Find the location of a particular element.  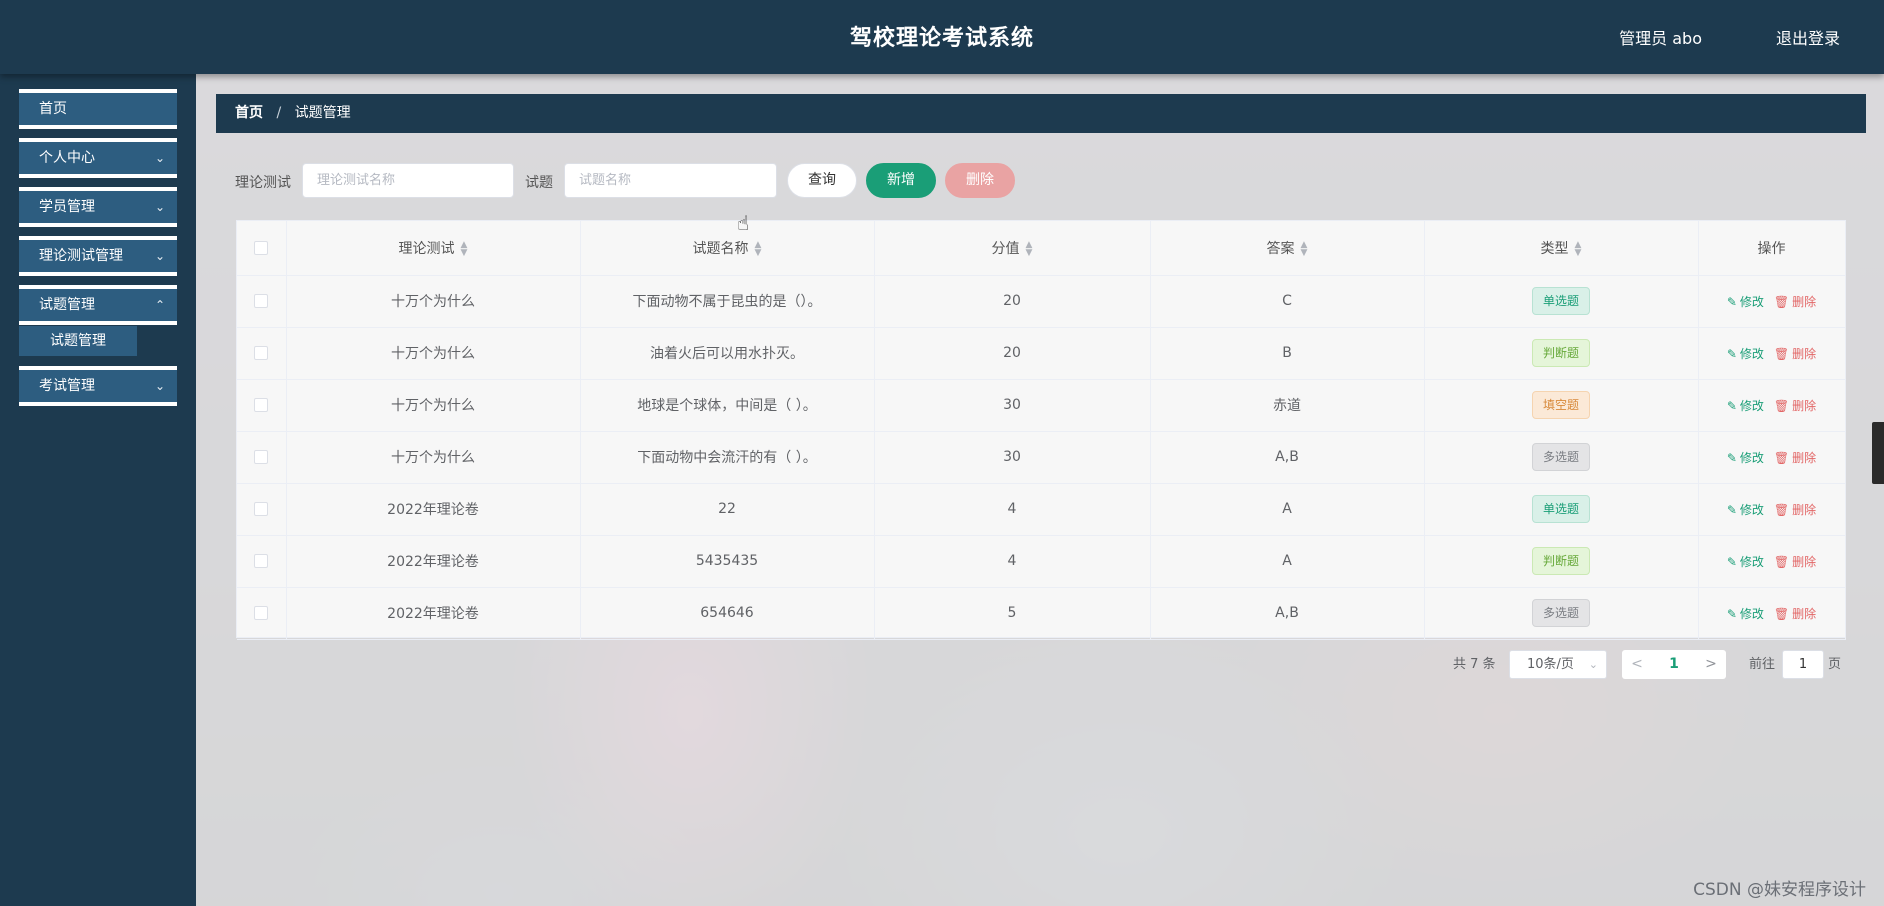

sidebar-item-theory-test-mgmt: 理论测试管理 ⌄ is located at coordinates (98, 256).